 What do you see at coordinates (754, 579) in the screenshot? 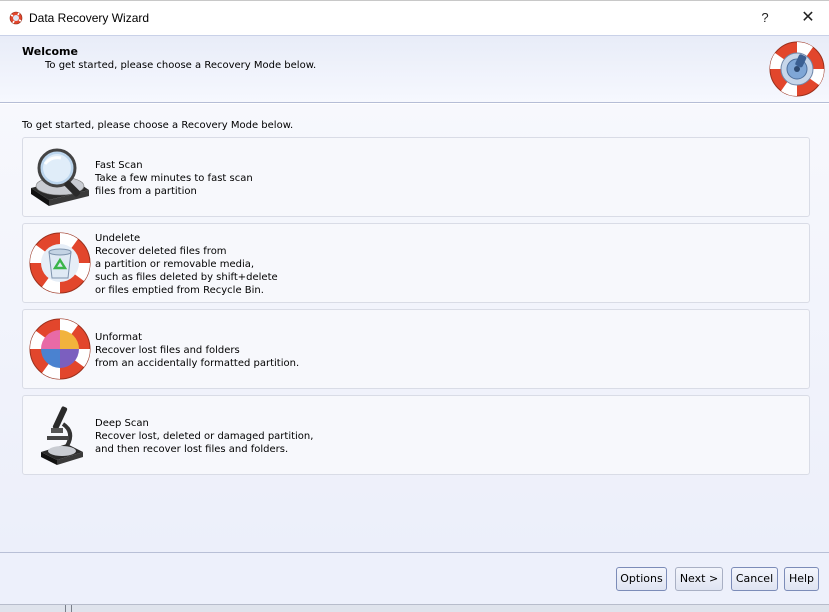
I see `cancel-button: Cancel` at bounding box center [754, 579].